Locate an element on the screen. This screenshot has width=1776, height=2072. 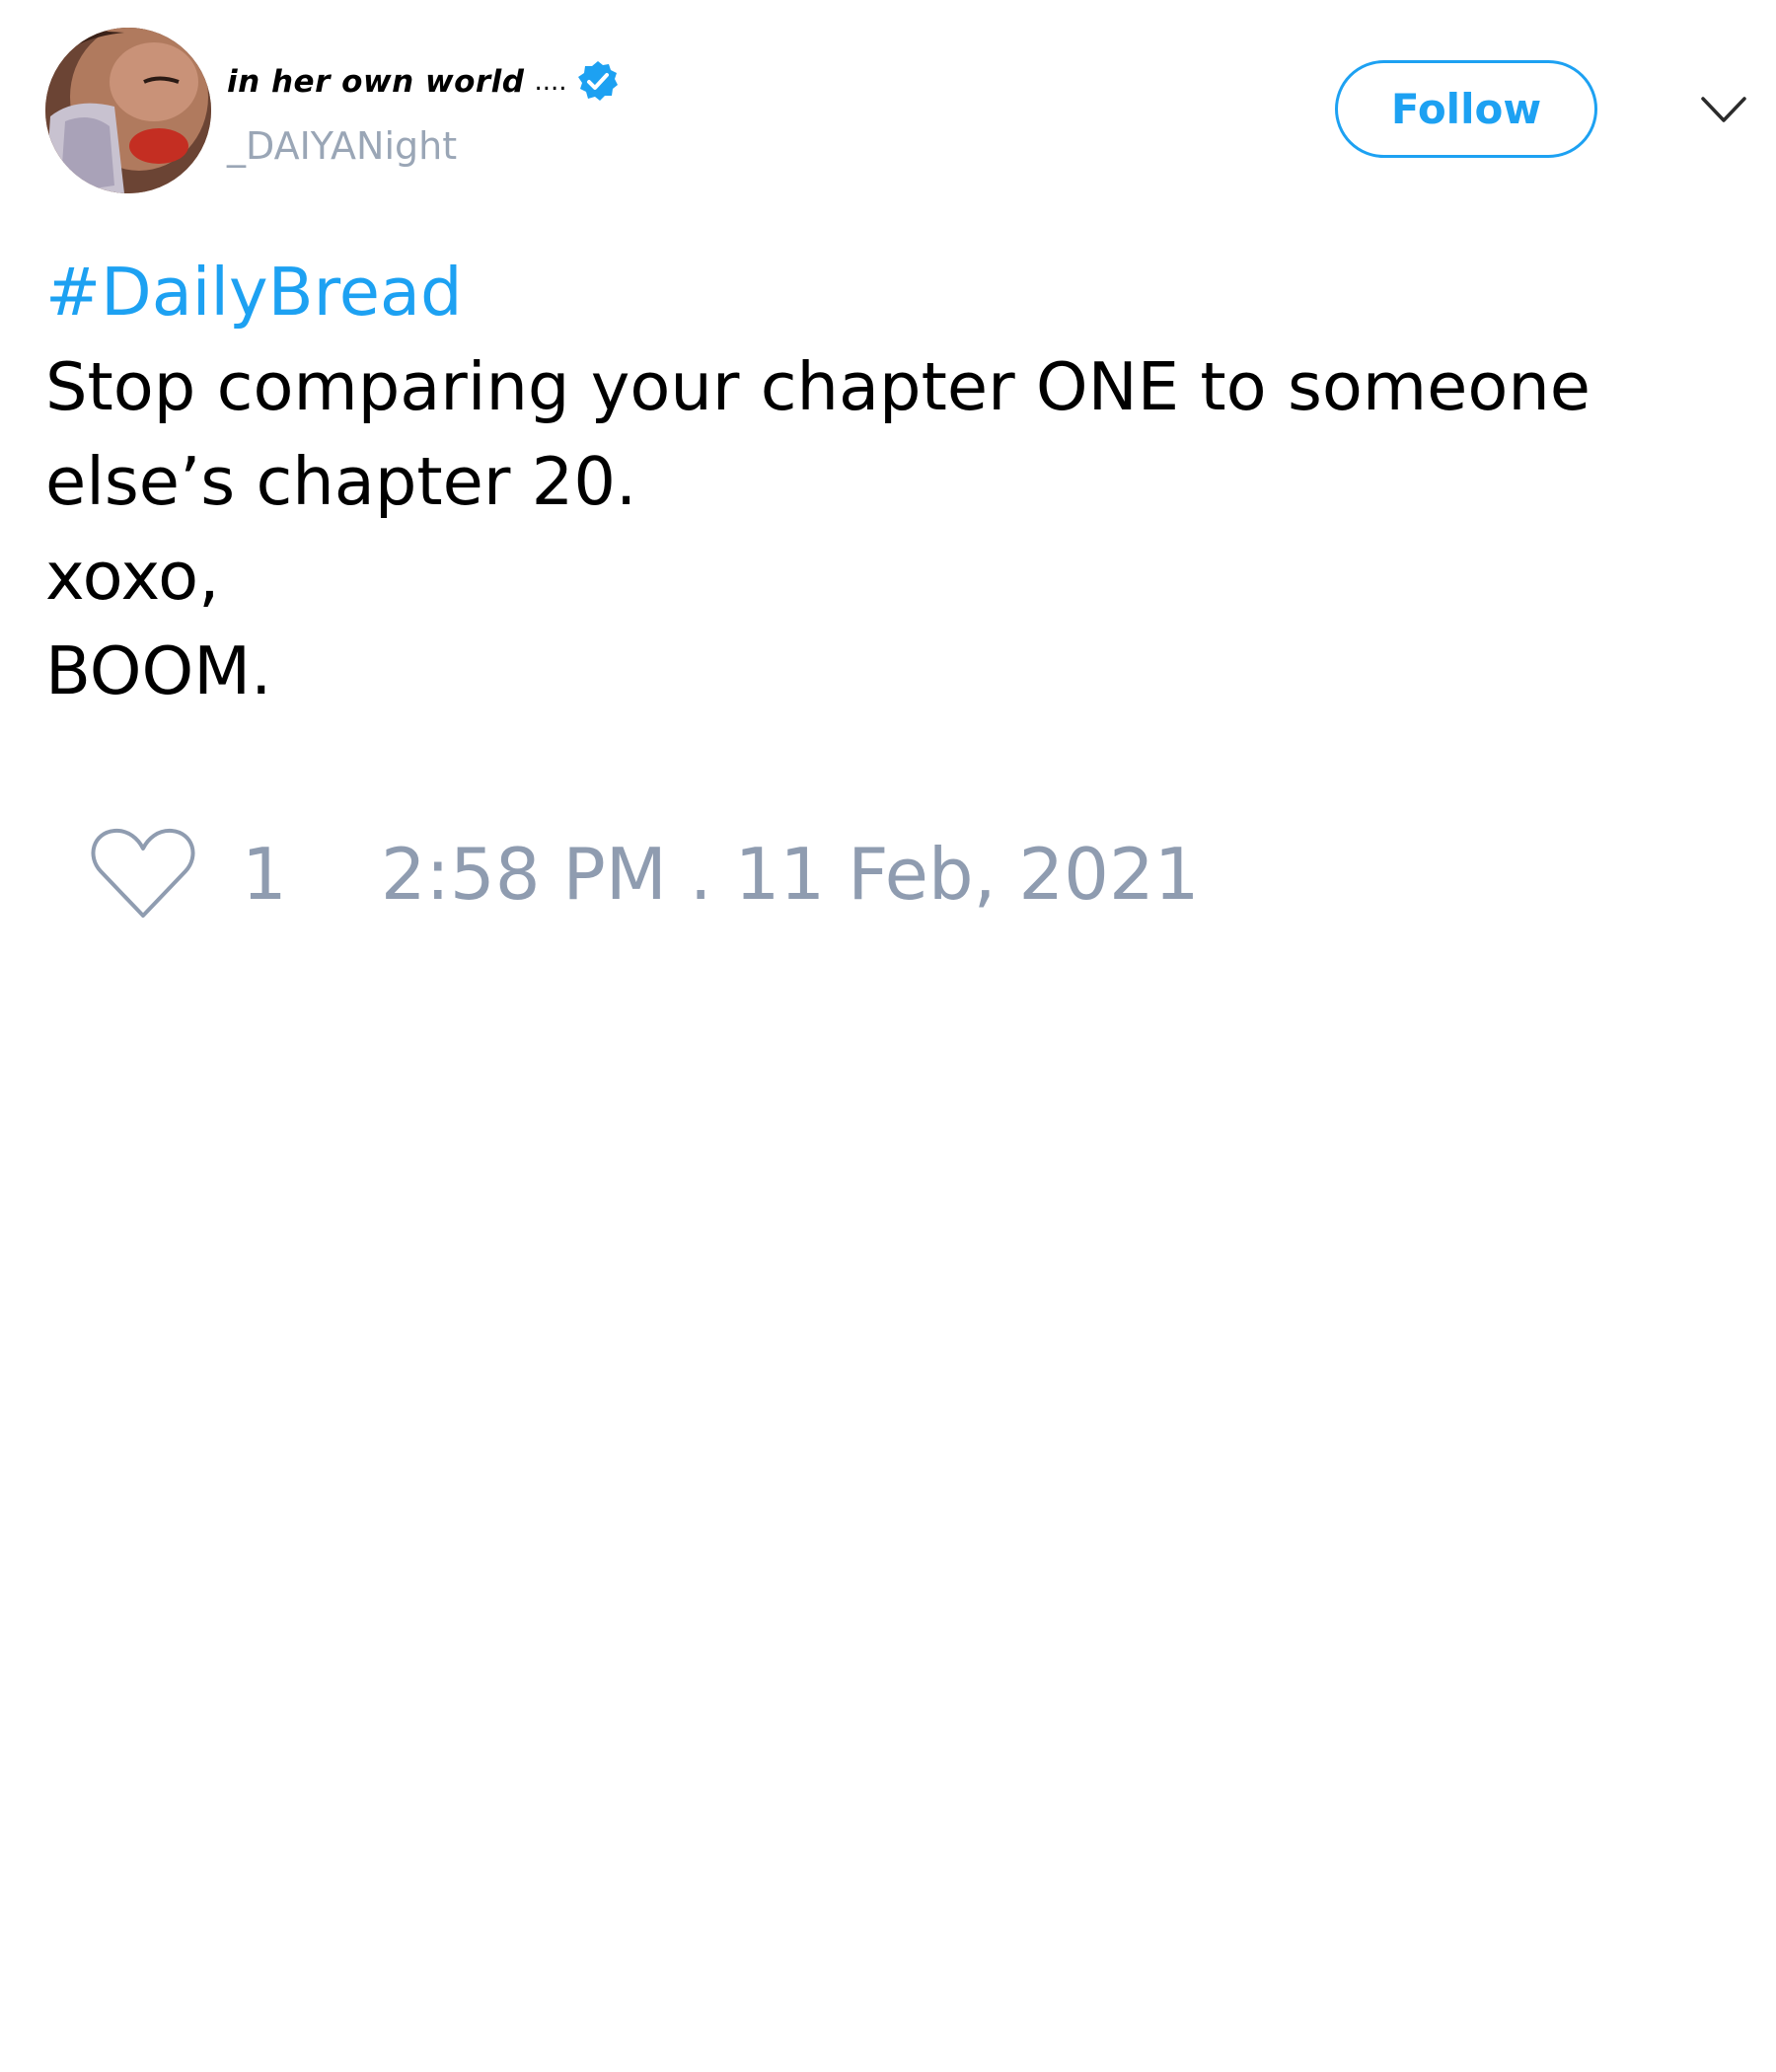
heart-icon is located at coordinates (143, 875).